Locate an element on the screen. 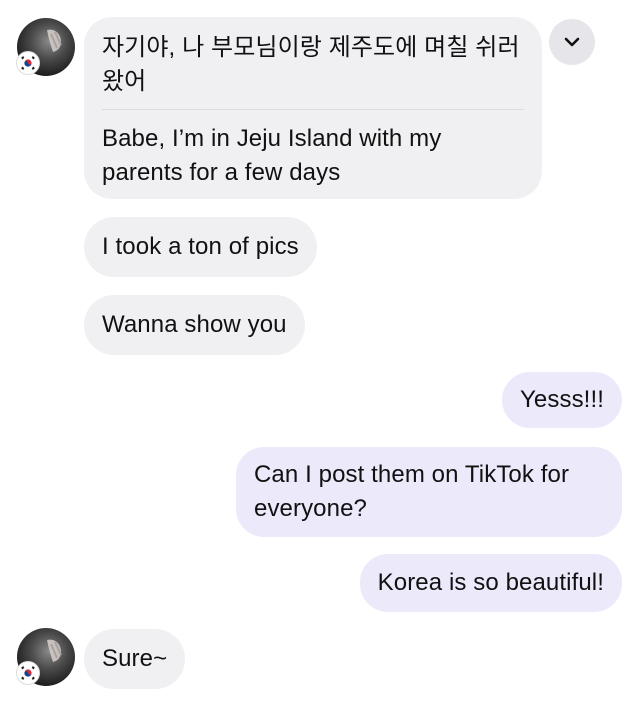 The image size is (640, 705). message-bubble-incoming: I took a ton of pics is located at coordinates (200, 247).